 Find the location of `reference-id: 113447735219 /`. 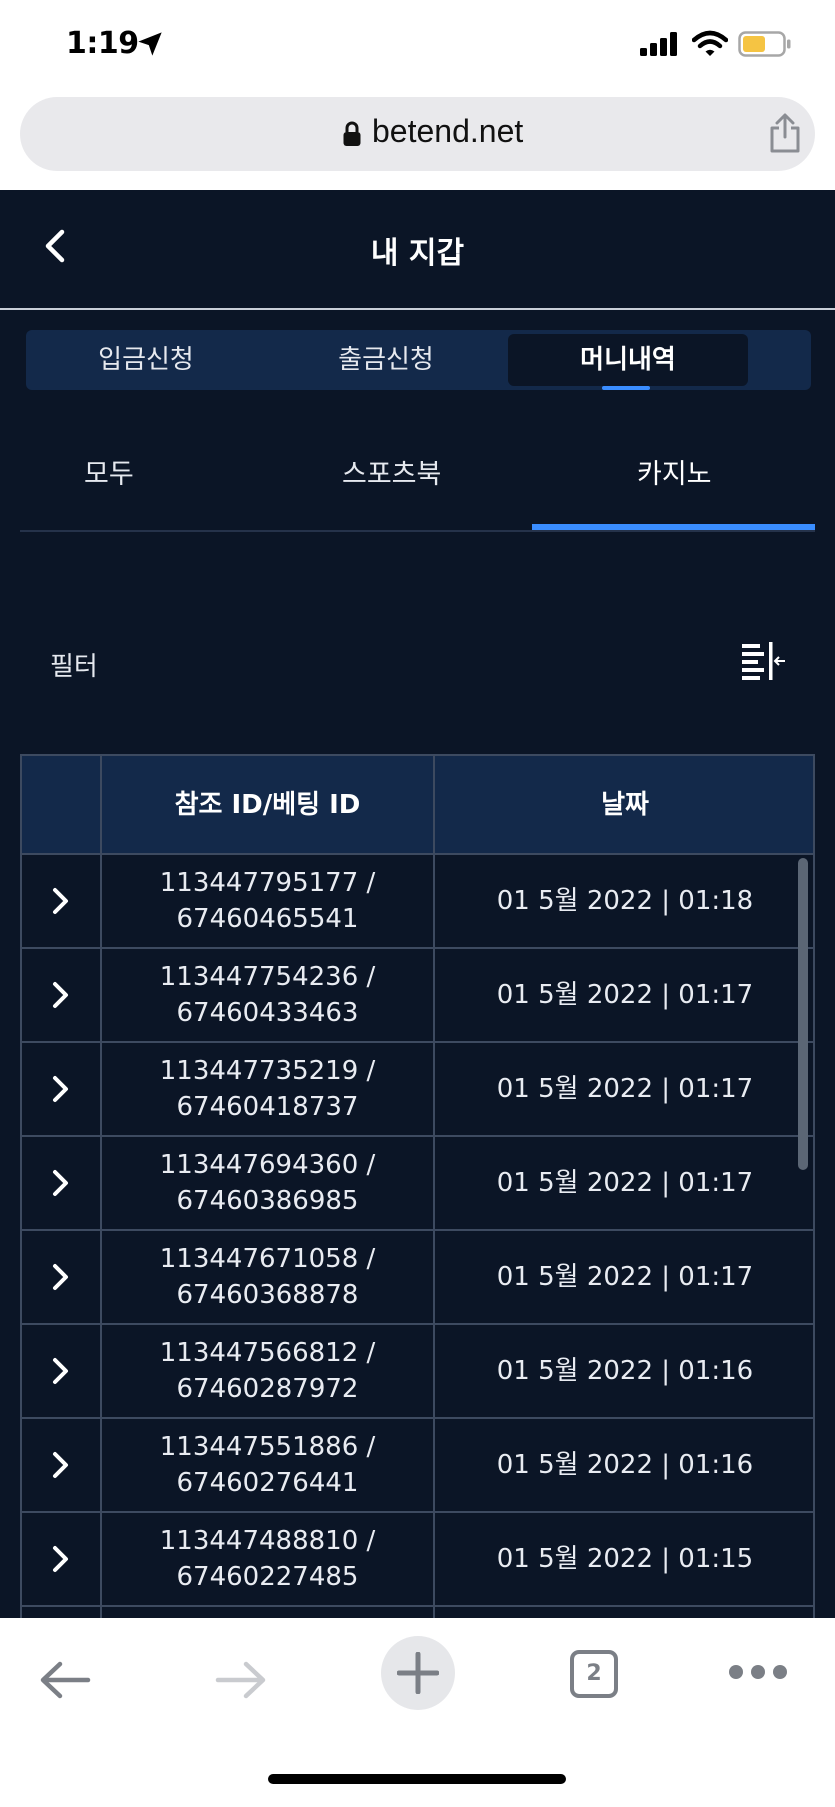

reference-id: 113447735219 / is located at coordinates (267, 1071).